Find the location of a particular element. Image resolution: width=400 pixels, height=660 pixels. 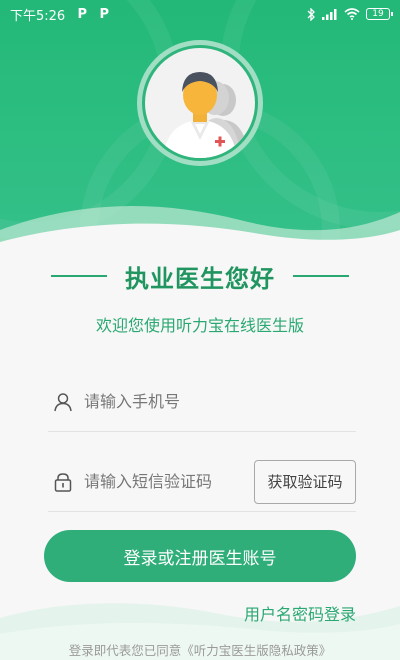

lock-icon is located at coordinates (63, 482).